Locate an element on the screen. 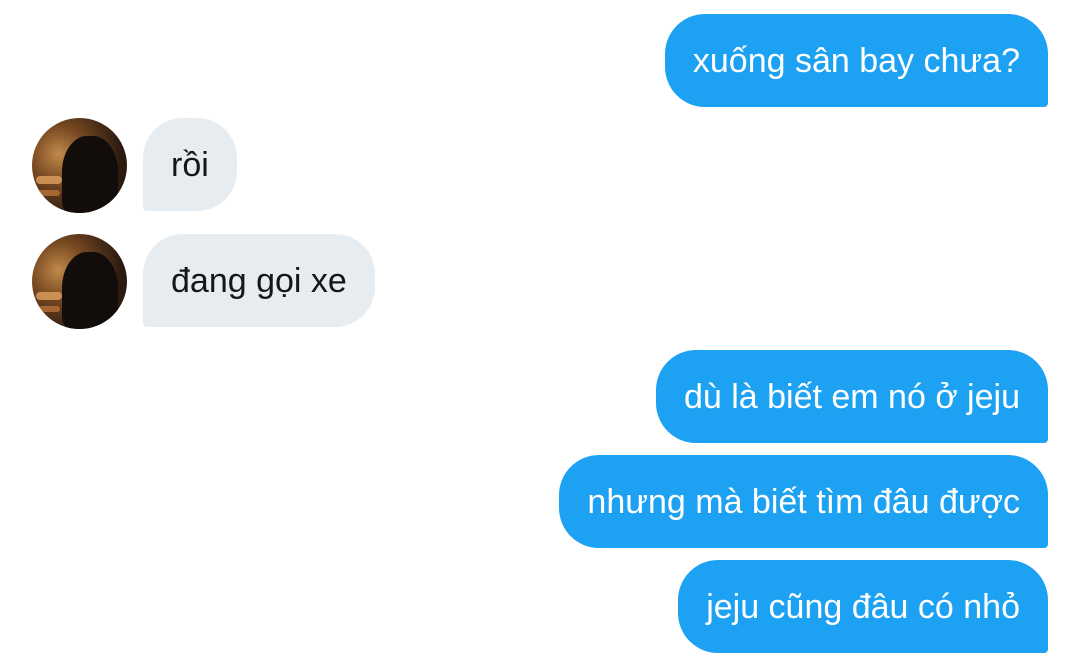 The width and height of the screenshot is (1080, 661). sent-message-bubble: dù là biết em nó ở jeju is located at coordinates (851, 396).